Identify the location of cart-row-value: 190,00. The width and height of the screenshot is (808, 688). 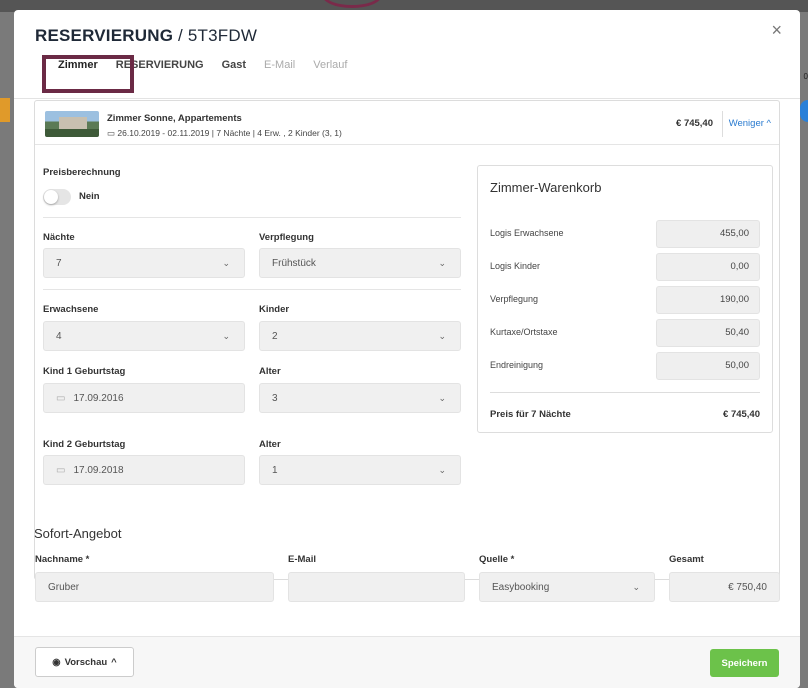
(708, 300).